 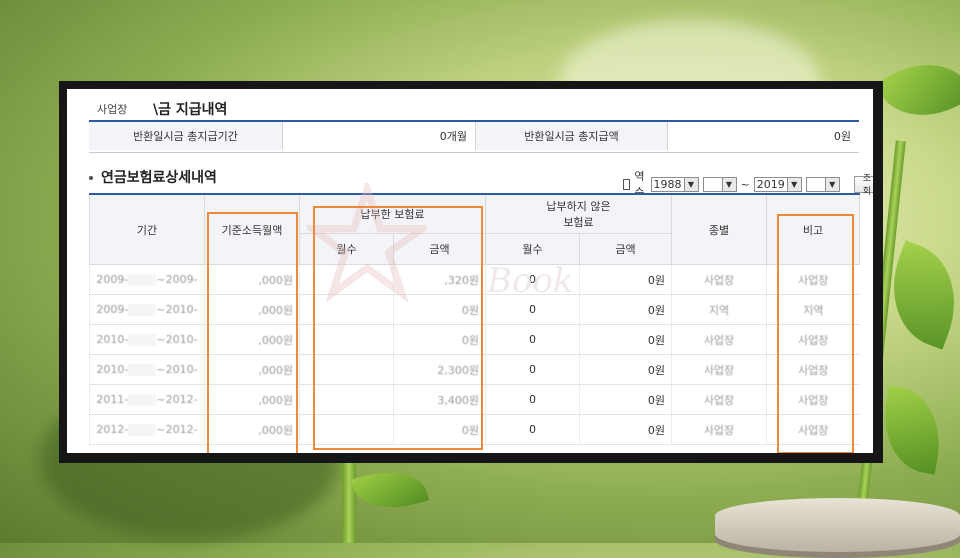 What do you see at coordinates (578, 213) in the screenshot?
I see `header-unpaid: 납부하지 않은 보험료` at bounding box center [578, 213].